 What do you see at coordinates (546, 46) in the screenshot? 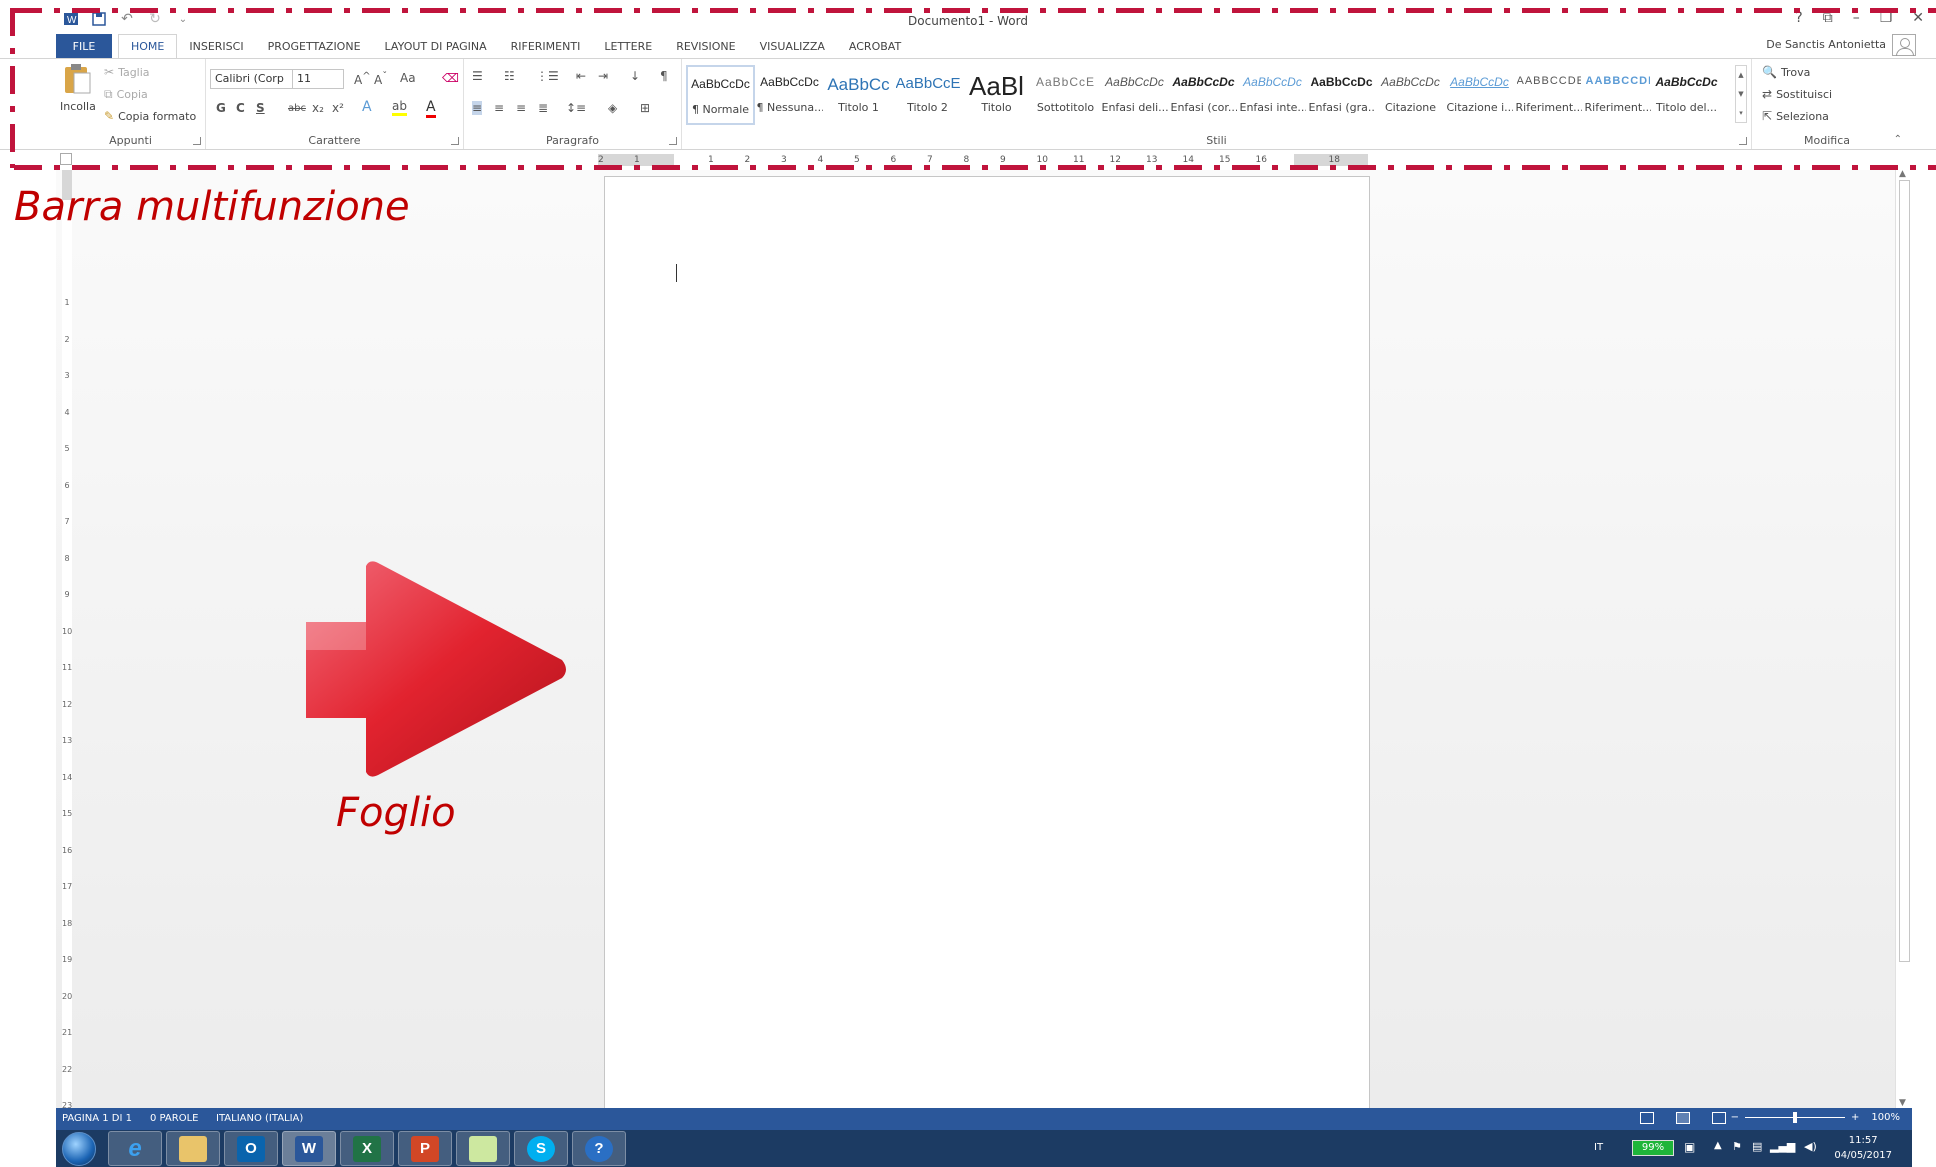
I see `tab-references: RIFERIMENTI` at bounding box center [546, 46].